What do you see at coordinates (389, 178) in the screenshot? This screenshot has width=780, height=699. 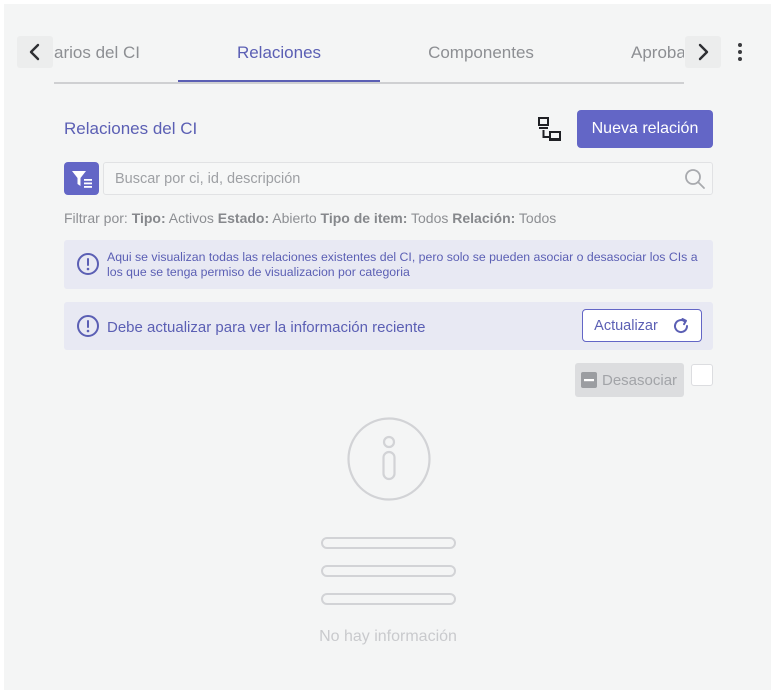 I see `search-input` at bounding box center [389, 178].